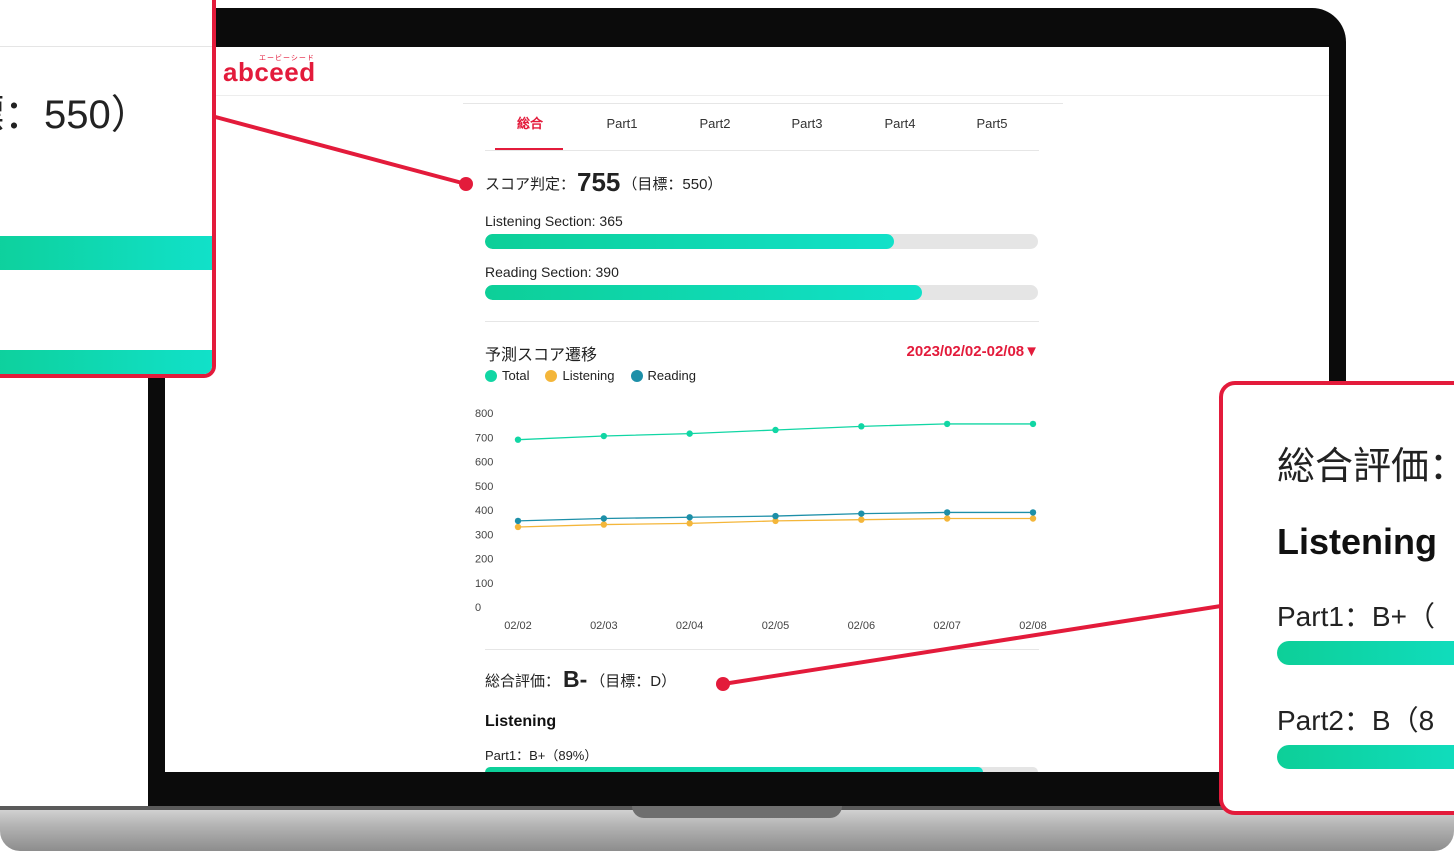  I want to click on y-tick-label: 100, so click(484, 584).